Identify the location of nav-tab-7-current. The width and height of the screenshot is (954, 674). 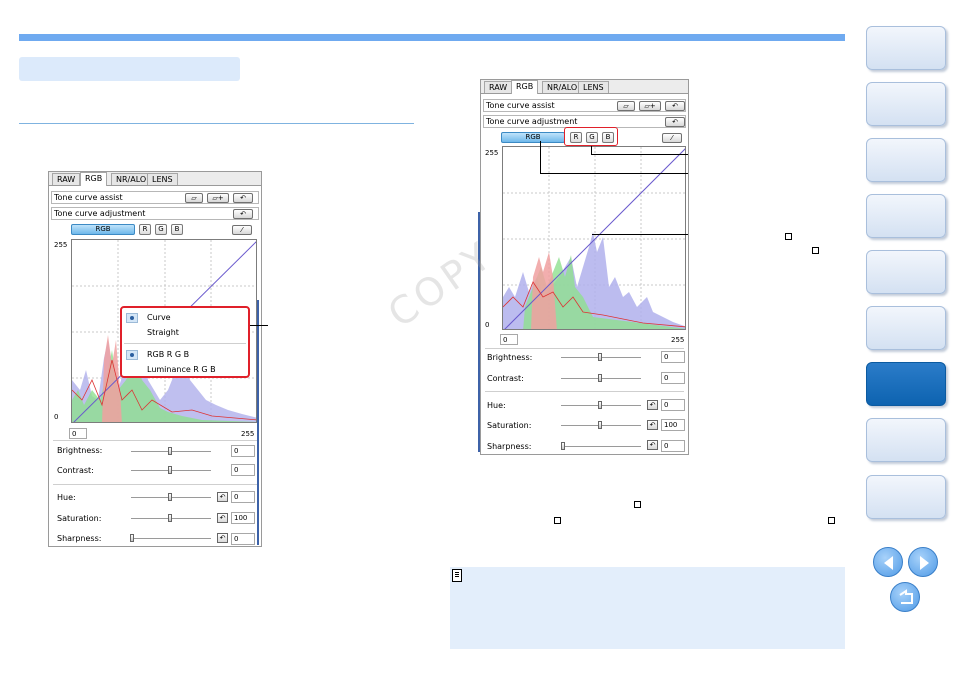
(906, 384).